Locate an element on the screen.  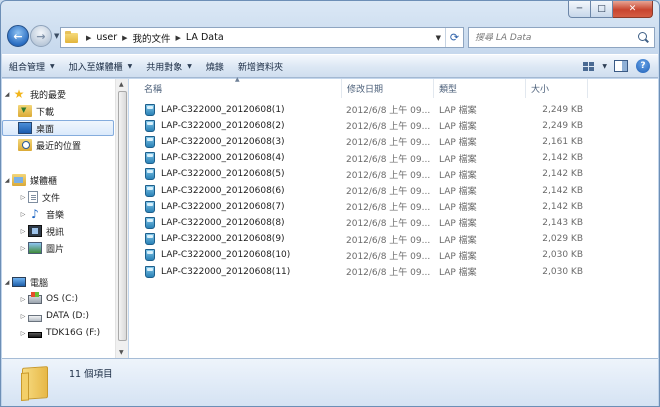
sidebar-item-recent-places: 最近的位置 is located at coordinates (58, 145).